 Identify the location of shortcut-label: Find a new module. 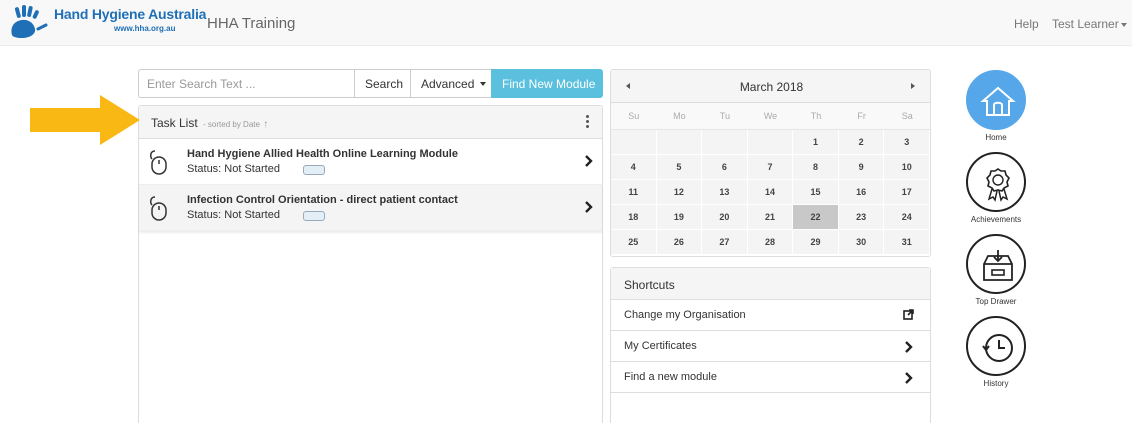
(670, 377).